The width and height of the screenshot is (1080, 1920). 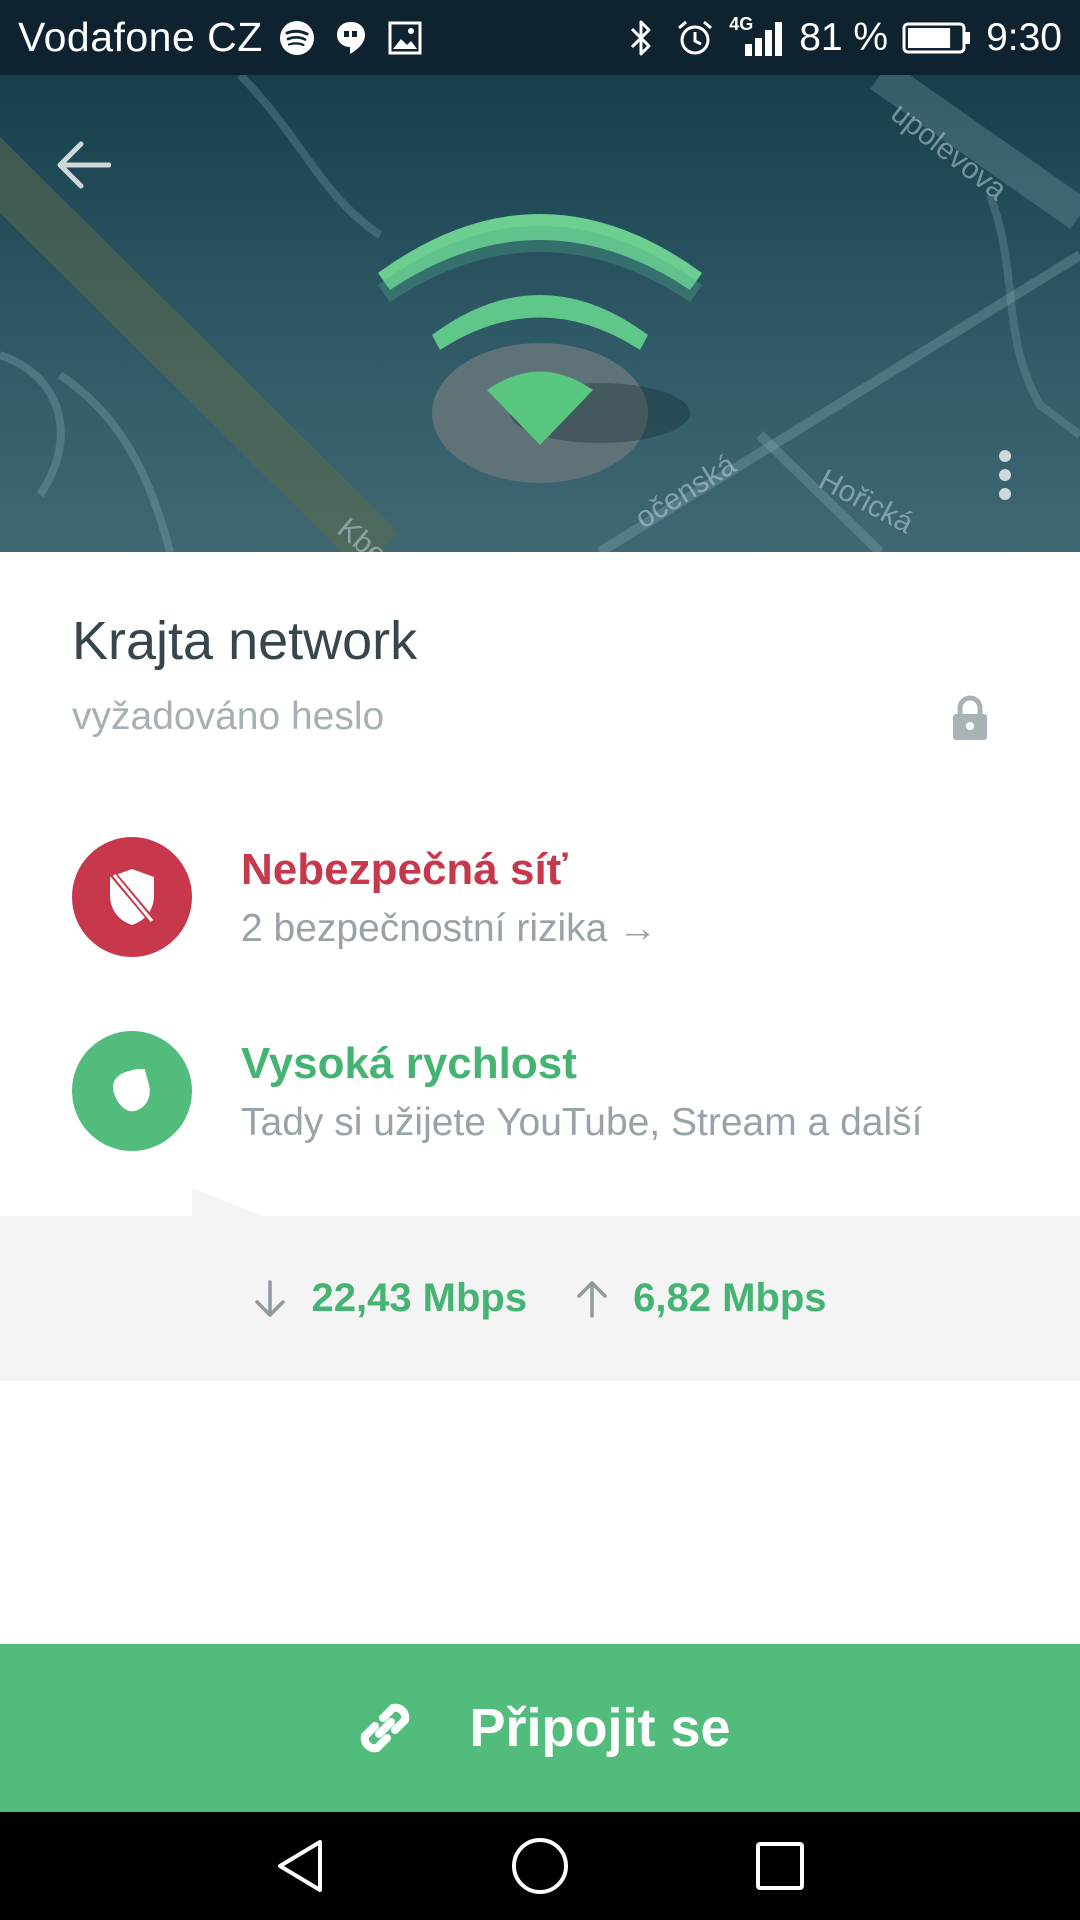 I want to click on network-type-label: 4G, so click(x=741, y=23).